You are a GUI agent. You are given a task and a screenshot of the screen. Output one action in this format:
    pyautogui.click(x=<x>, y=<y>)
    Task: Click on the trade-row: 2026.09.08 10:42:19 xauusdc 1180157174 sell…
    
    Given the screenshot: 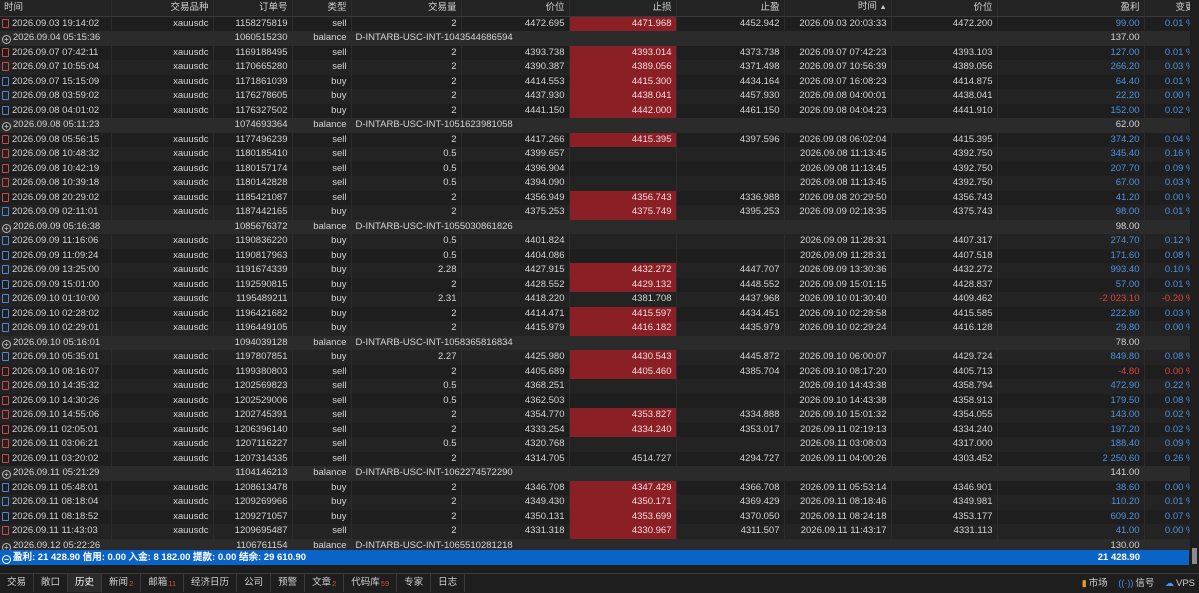 What is the action you would take?
    pyautogui.click(x=599, y=168)
    